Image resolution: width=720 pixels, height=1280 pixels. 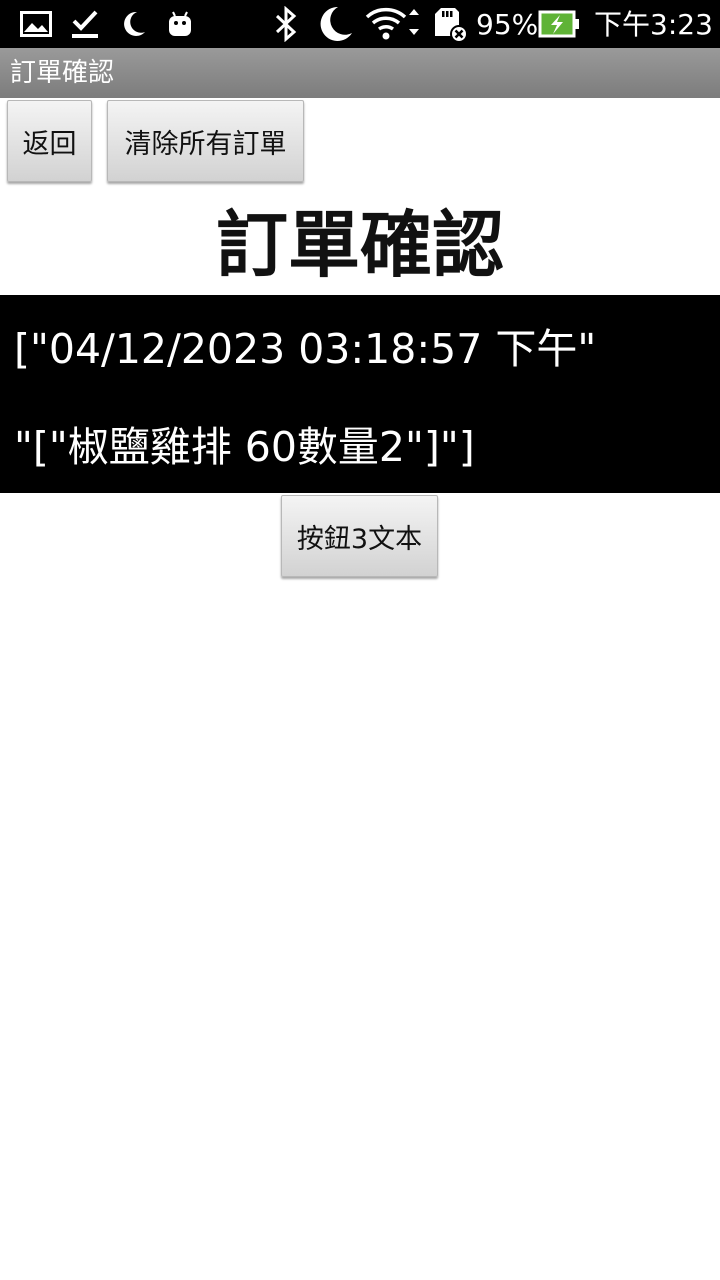 I want to click on moon-icon, so click(x=133, y=24).